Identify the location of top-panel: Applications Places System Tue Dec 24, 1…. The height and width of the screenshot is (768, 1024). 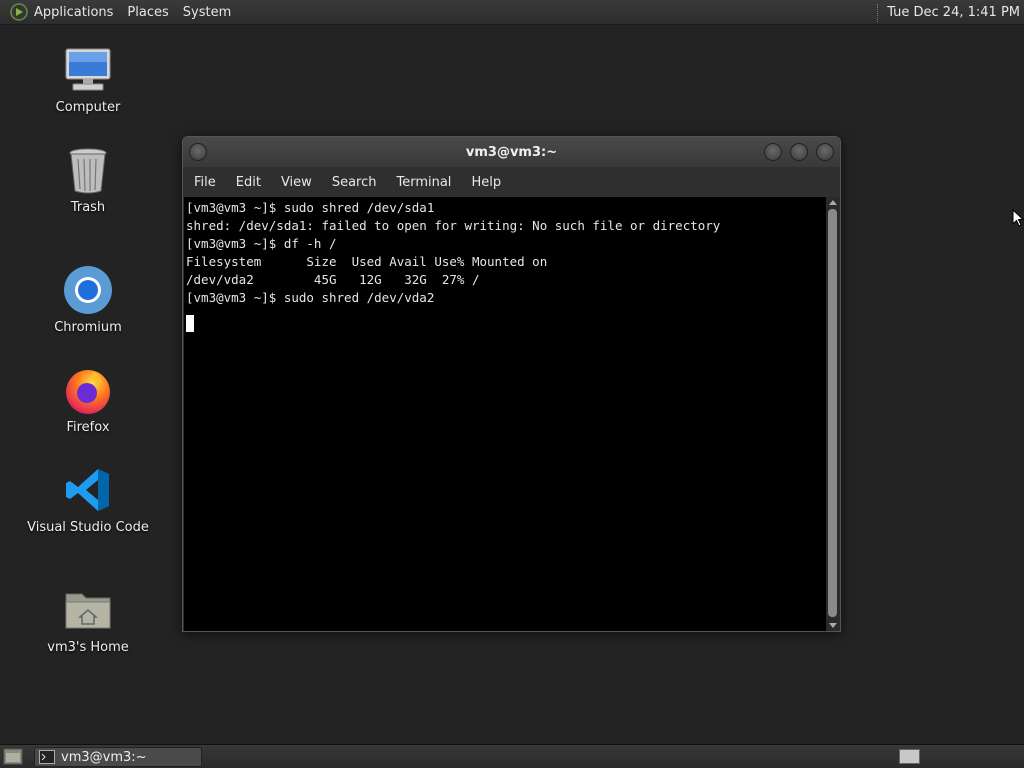
(512, 12).